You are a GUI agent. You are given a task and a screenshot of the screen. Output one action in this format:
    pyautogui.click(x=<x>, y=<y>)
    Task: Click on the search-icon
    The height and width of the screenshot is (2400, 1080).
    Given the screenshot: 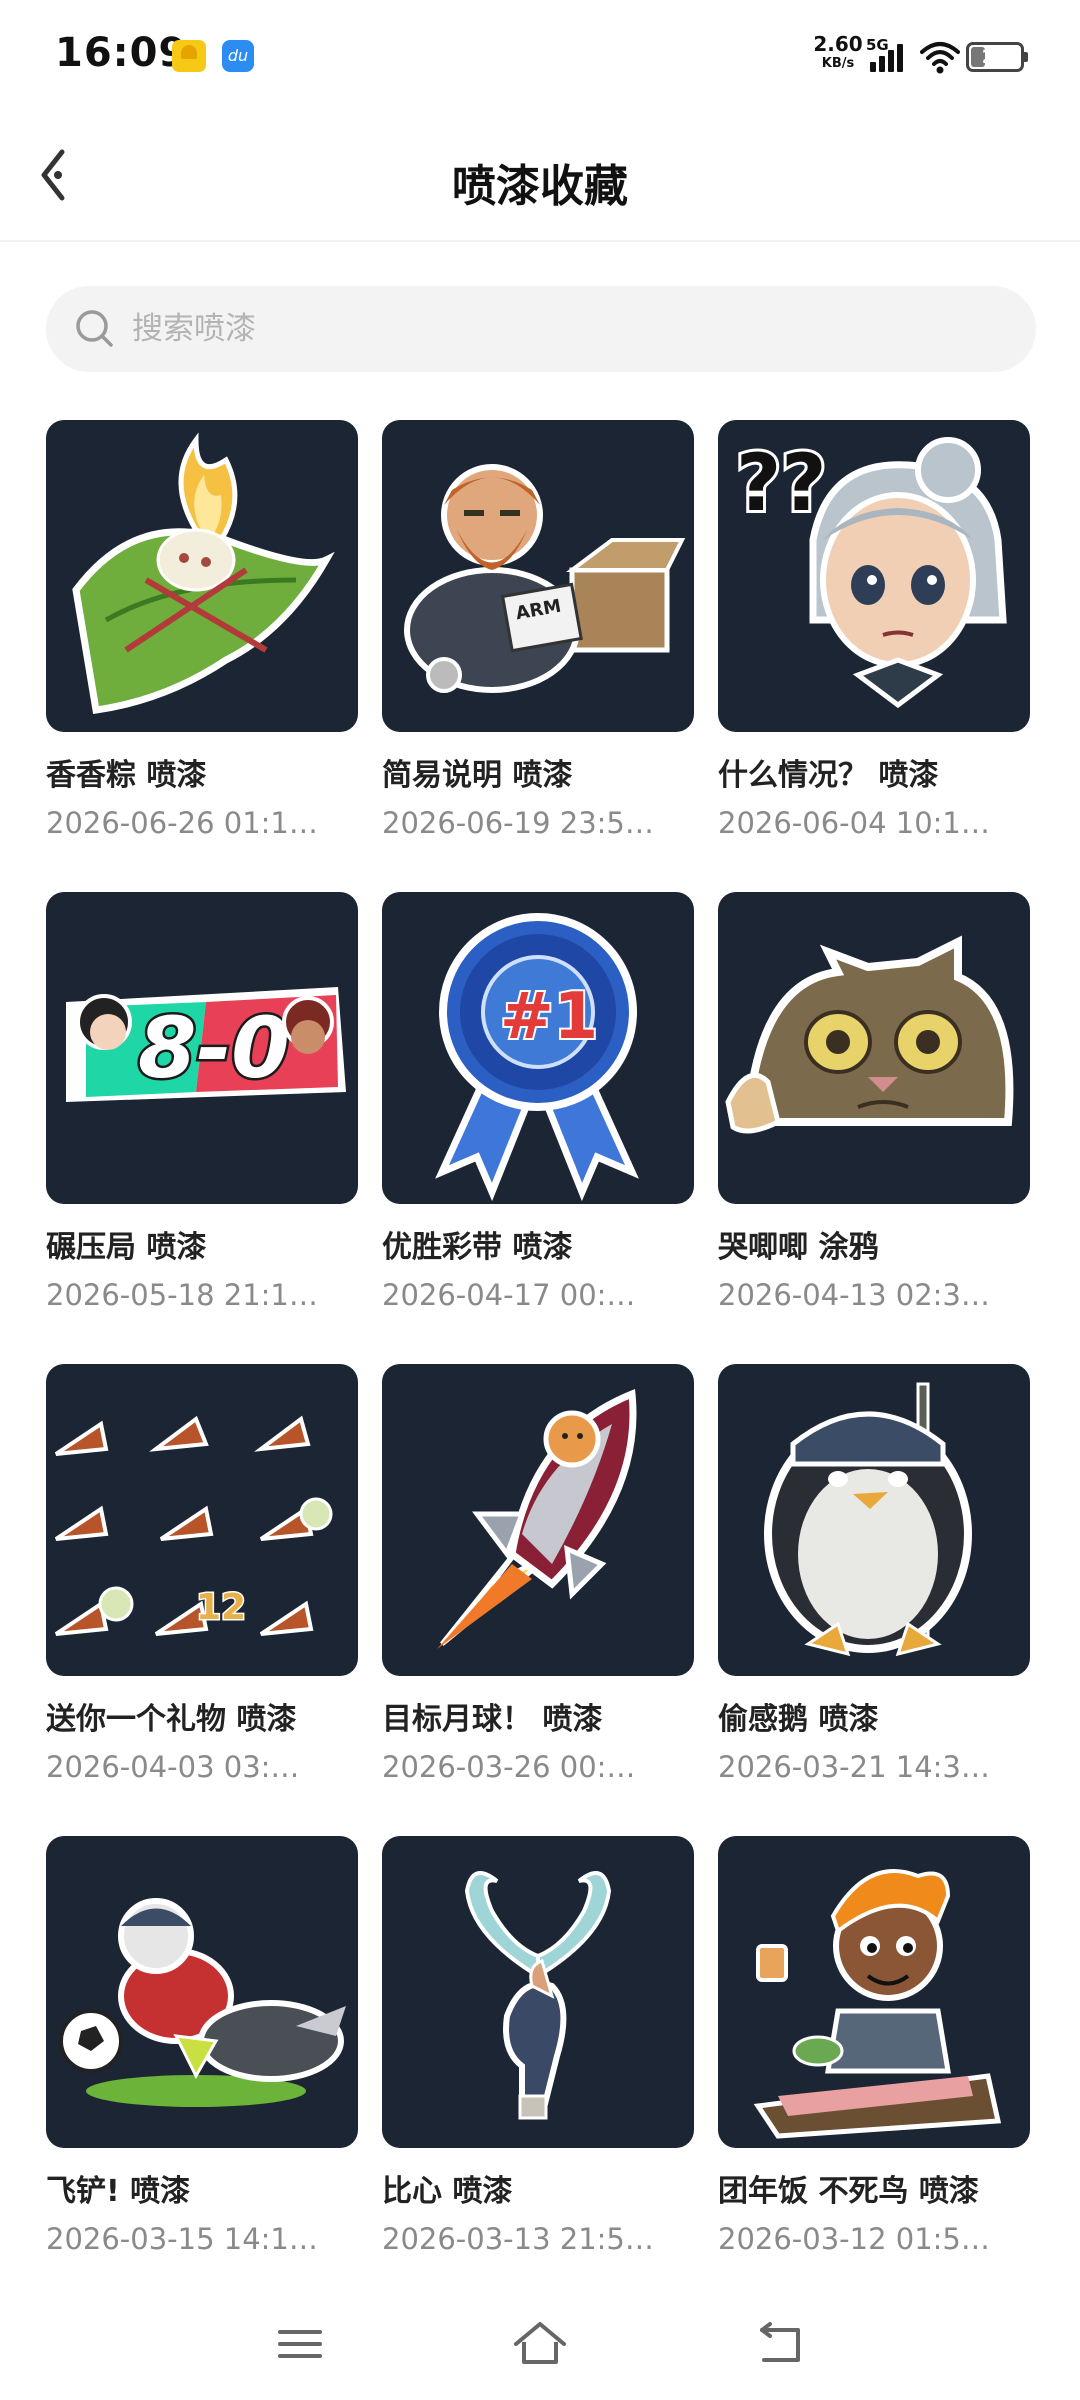 What is the action you would take?
    pyautogui.click(x=94, y=328)
    